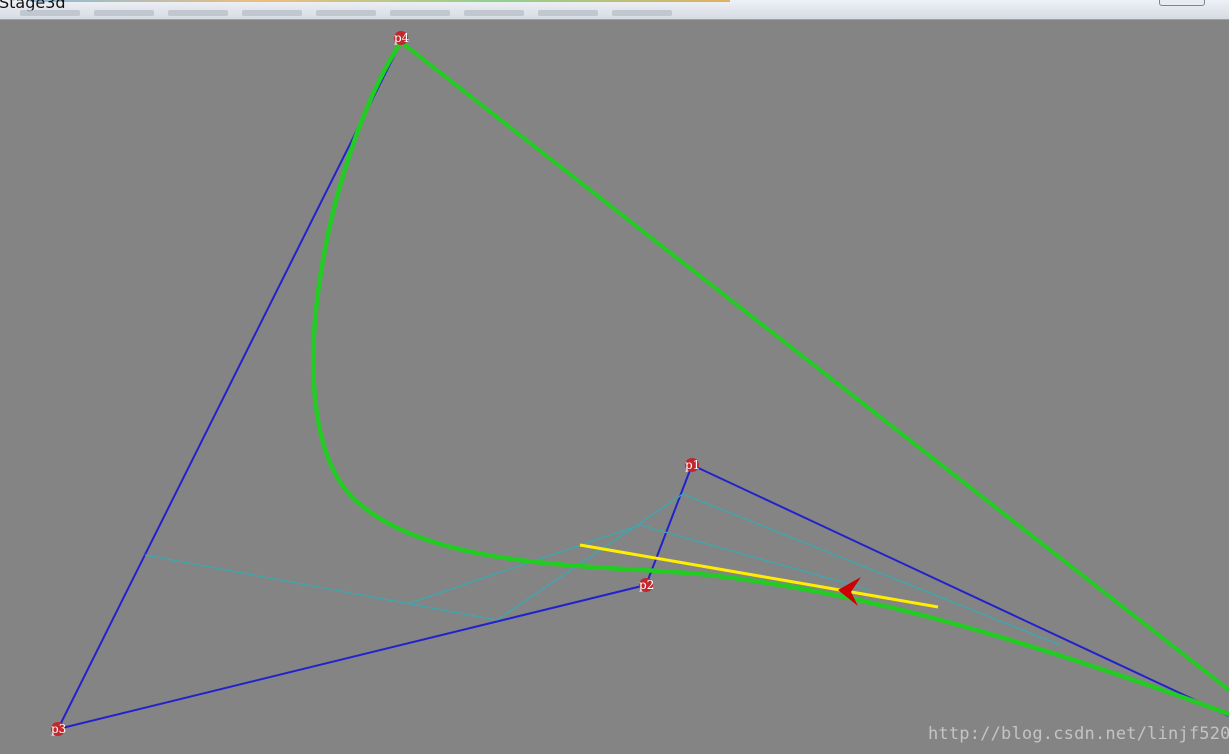 Image resolution: width=1229 pixels, height=754 pixels. Describe the element at coordinates (1078, 734) in the screenshot. I see `watermark-text: http://blog.csdn.net/linjf520` at that location.